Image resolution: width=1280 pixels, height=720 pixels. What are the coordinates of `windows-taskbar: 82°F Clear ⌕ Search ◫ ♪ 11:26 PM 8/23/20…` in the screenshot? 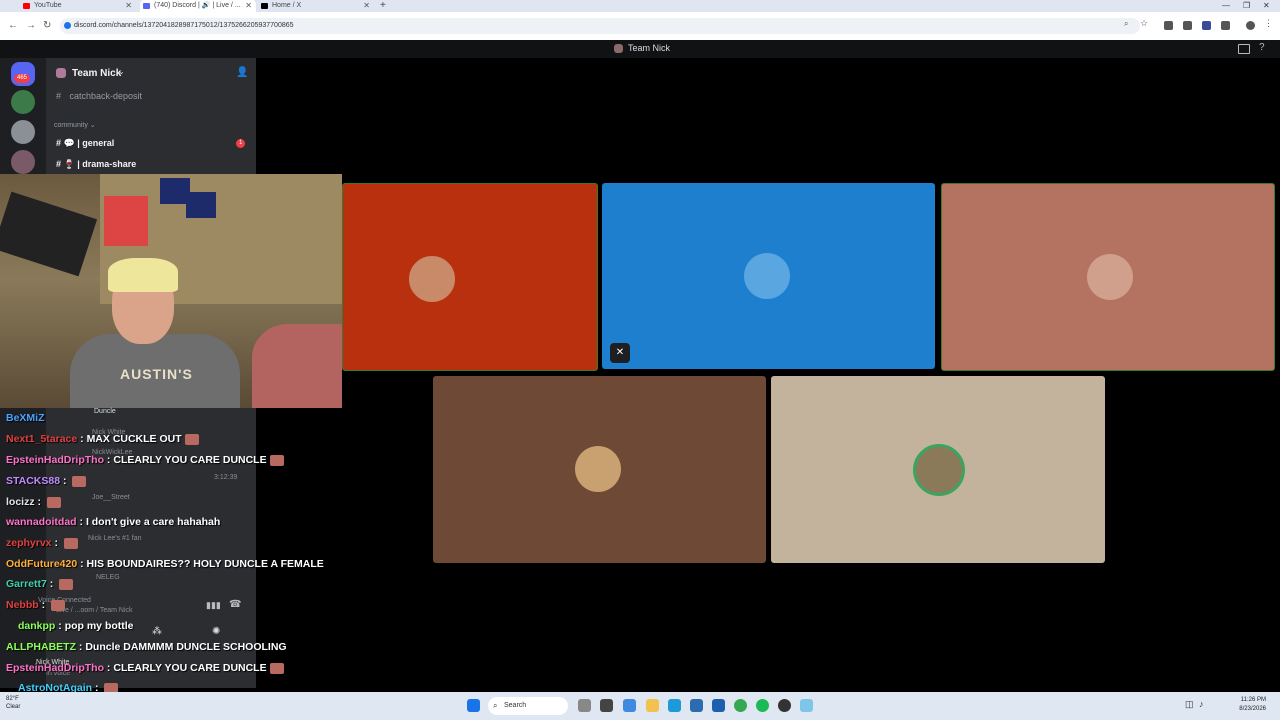 It's located at (640, 706).